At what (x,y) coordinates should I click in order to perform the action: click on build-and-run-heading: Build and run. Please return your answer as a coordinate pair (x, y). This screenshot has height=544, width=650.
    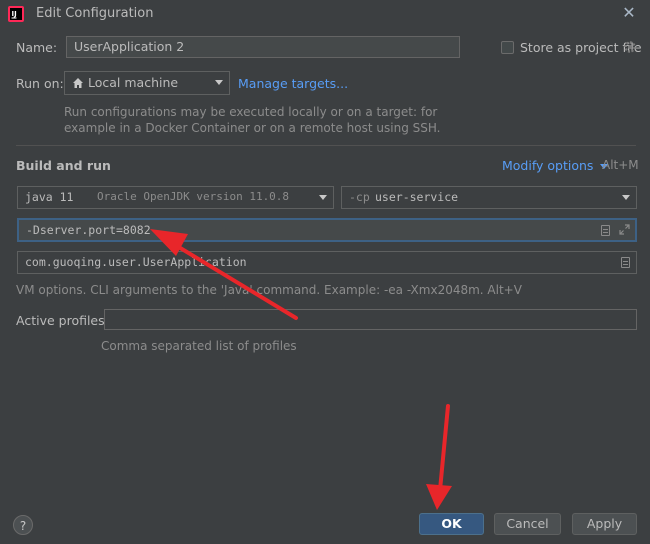
    Looking at the image, I should click on (63, 165).